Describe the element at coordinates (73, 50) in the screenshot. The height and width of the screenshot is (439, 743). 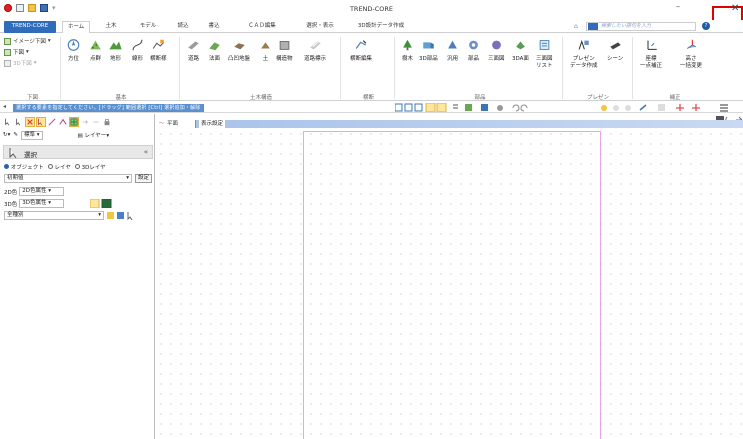
I see `direction-button: 方位` at that location.